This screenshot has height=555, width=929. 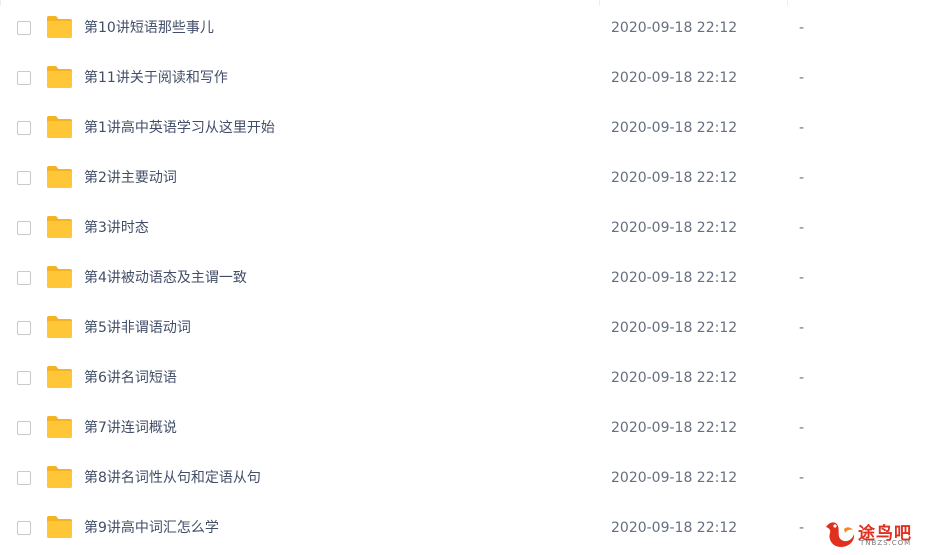 I want to click on file-name: 第9讲高中词汇怎么学, so click(x=151, y=528).